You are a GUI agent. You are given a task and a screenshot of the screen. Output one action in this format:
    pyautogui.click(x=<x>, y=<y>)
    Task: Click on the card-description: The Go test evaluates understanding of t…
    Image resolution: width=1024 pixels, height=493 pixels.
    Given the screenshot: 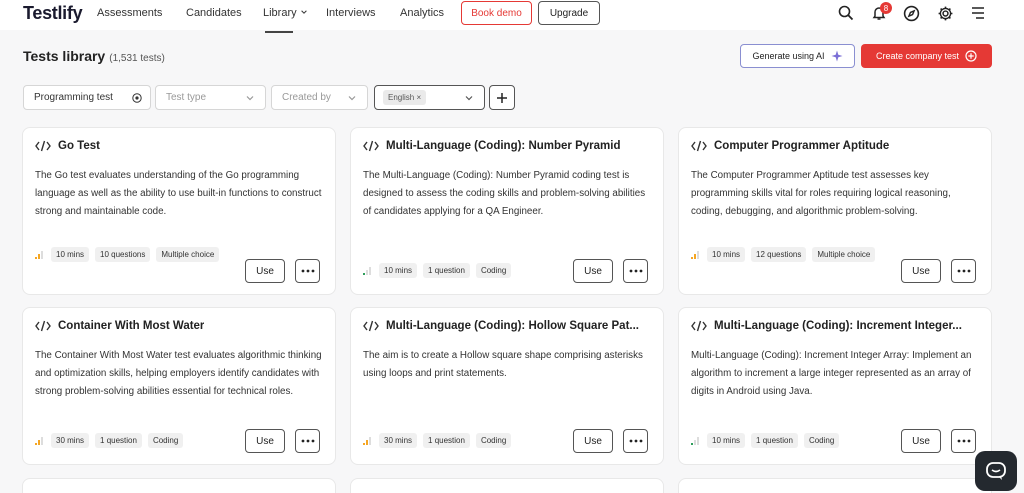 What is the action you would take?
    pyautogui.click(x=178, y=193)
    